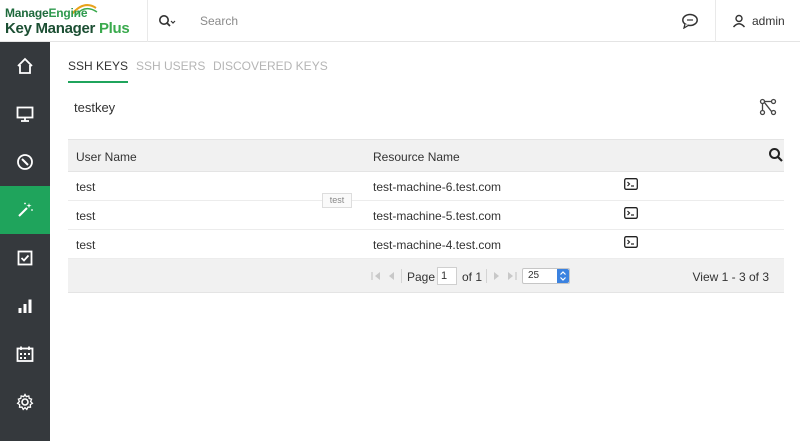  I want to click on last-page-icon, so click(512, 276).